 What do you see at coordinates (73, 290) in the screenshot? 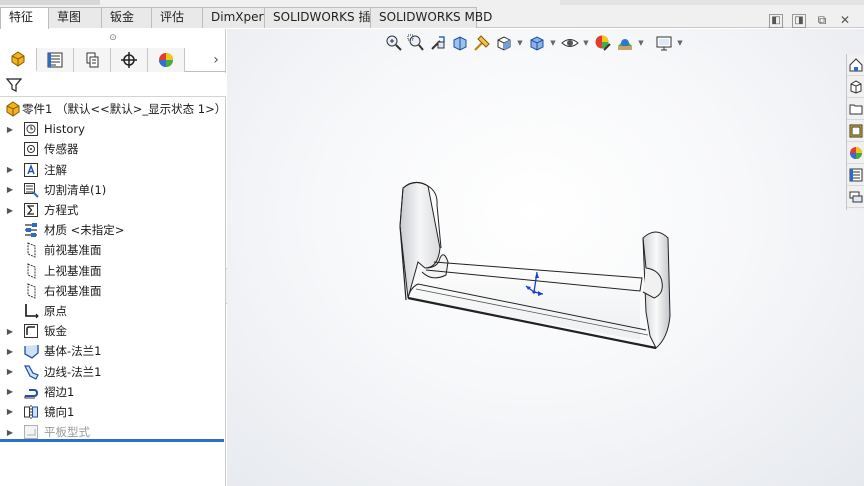
I see `tree-item-label: 右视基准面` at bounding box center [73, 290].